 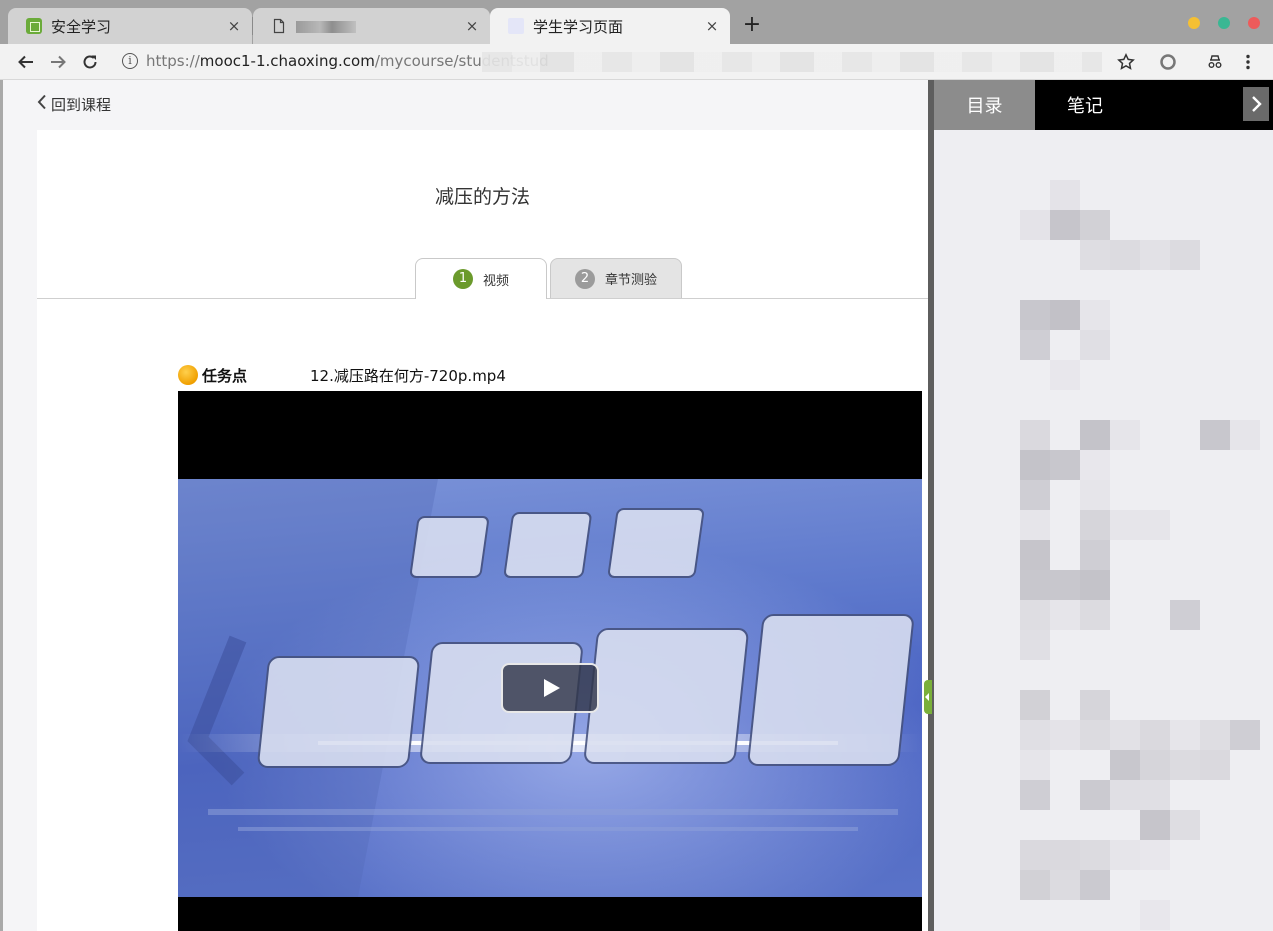 What do you see at coordinates (379, 26) in the screenshot?
I see `tab-title-blurred` at bounding box center [379, 26].